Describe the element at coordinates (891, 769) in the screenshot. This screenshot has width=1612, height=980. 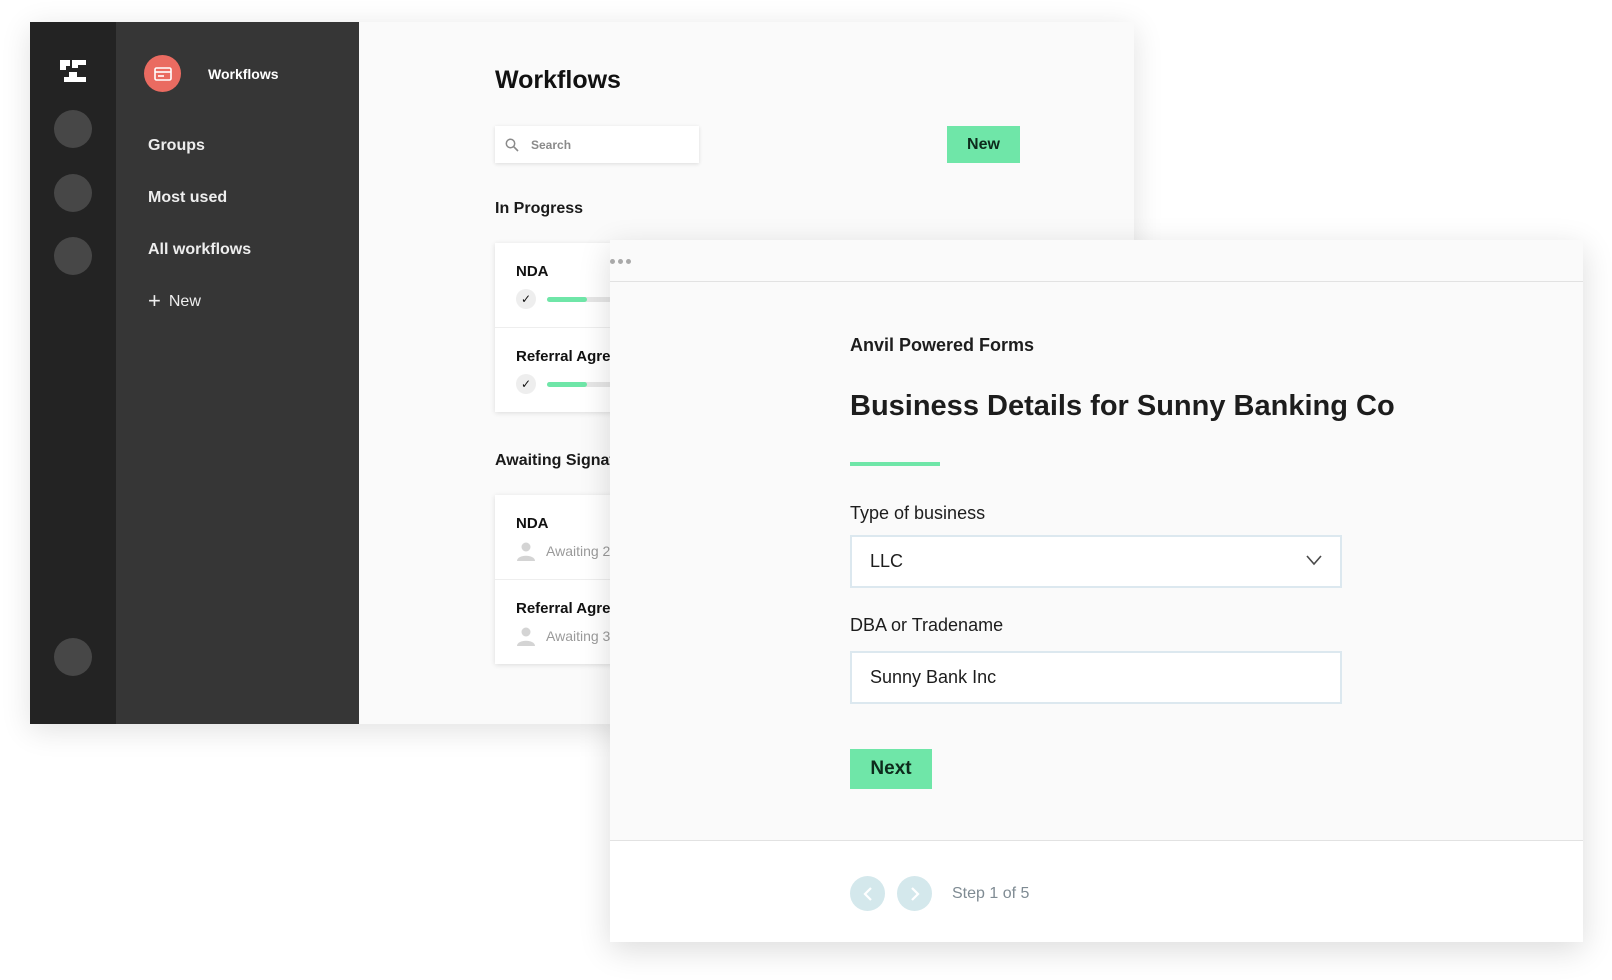
I see `next-button: Next` at that location.